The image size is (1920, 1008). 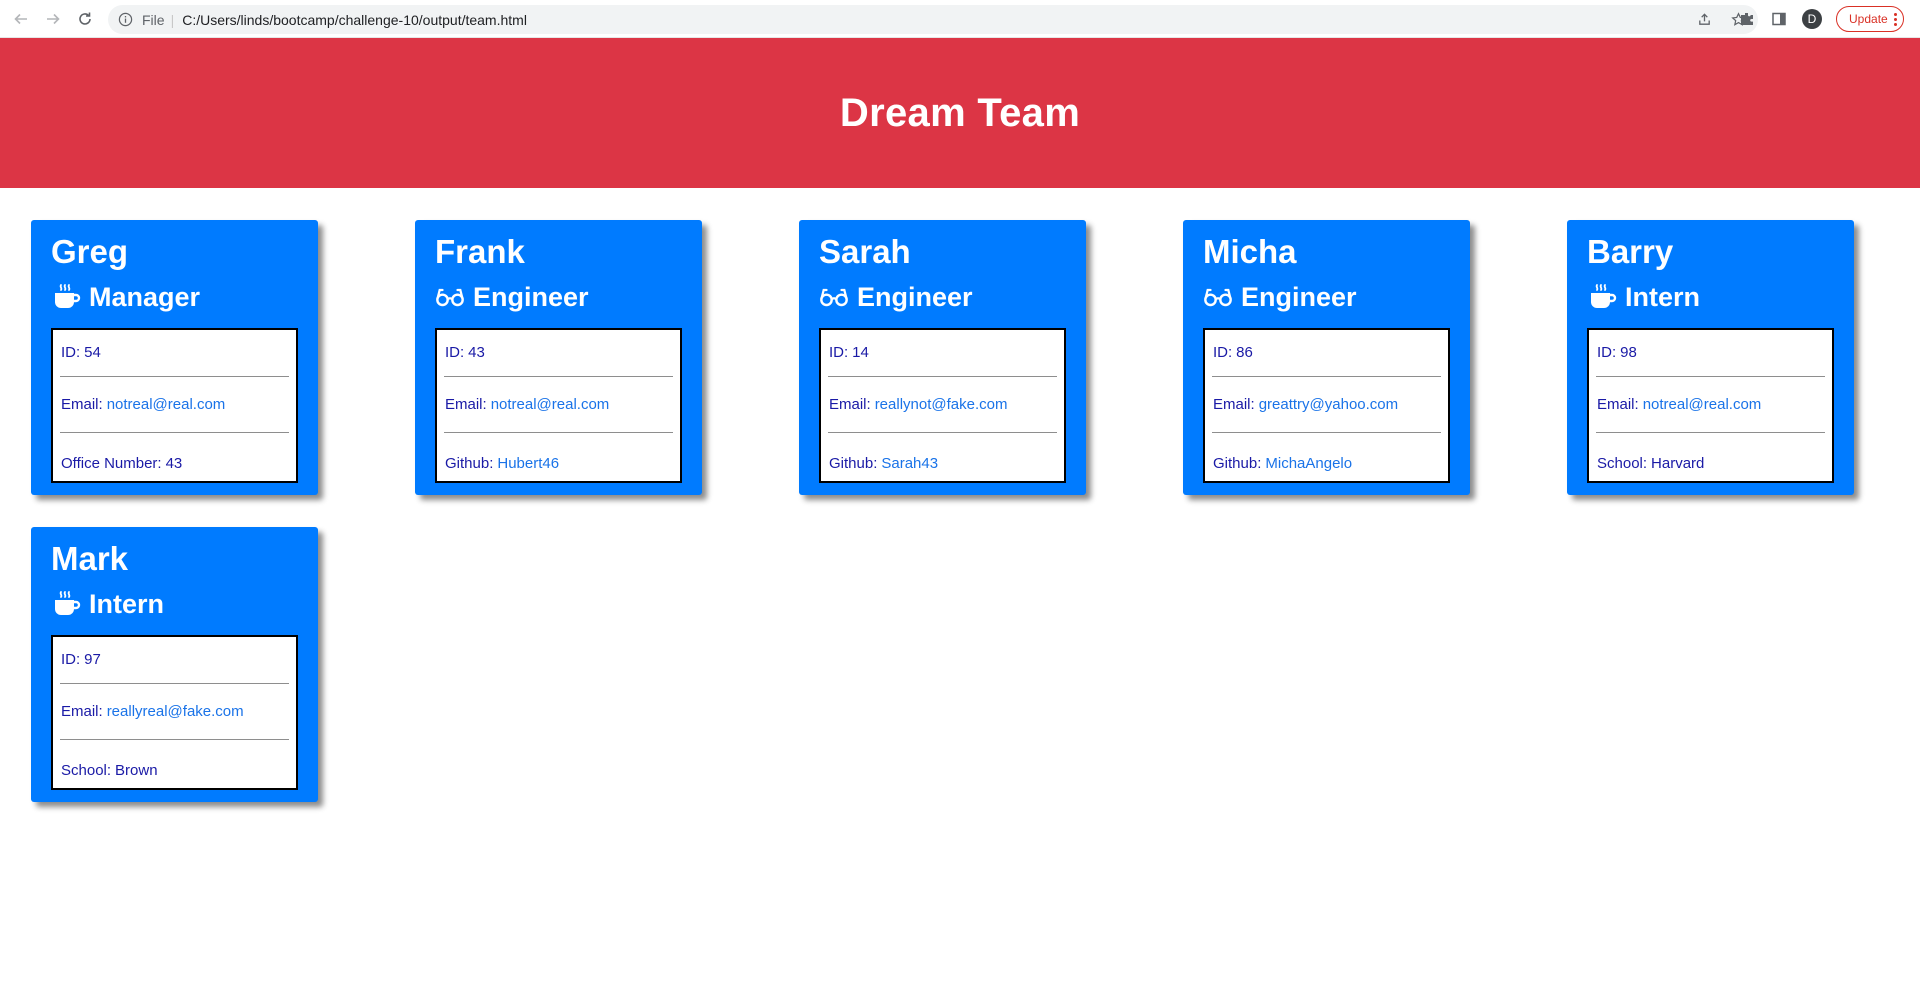 I want to click on forward-button, so click(x=53, y=19).